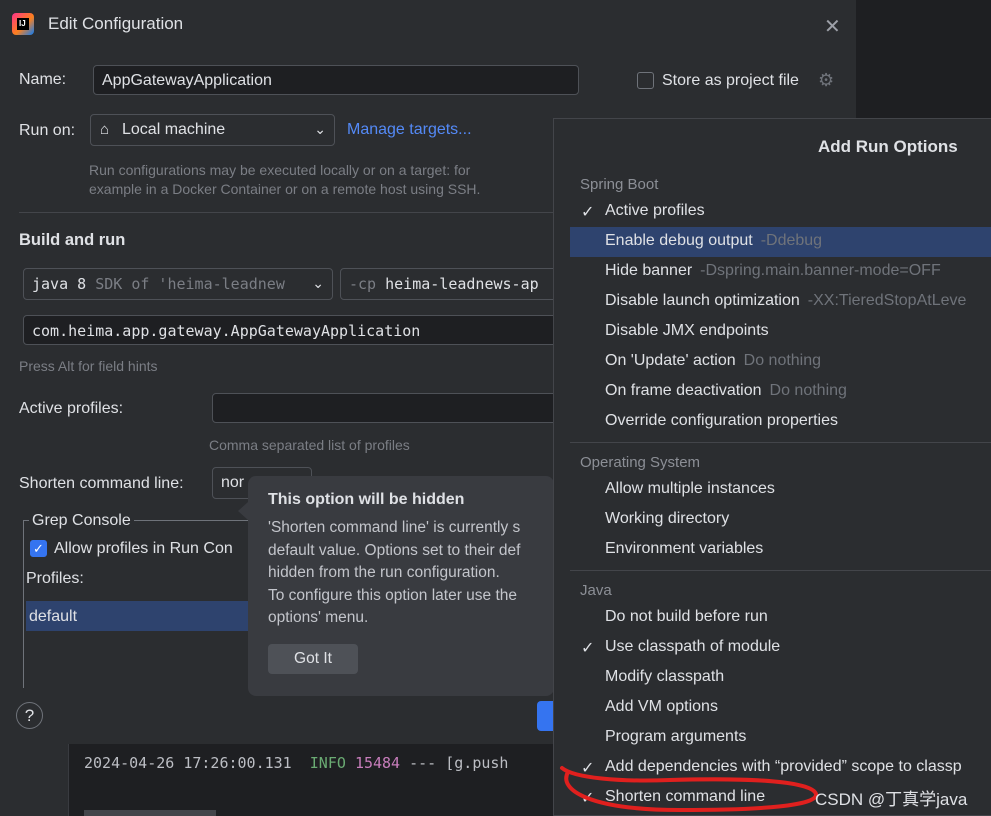 The image size is (991, 816). I want to click on run-option-label: Active profiles, so click(655, 210).